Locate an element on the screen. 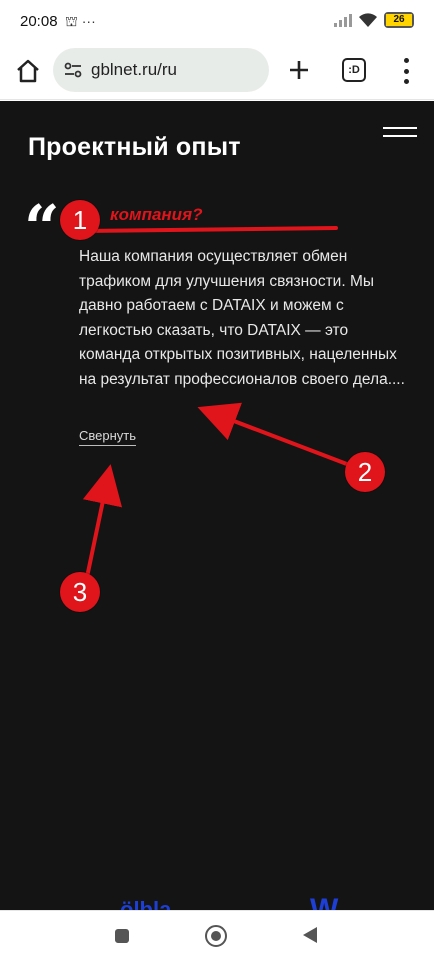 This screenshot has height=953, width=434. system-nav-bar is located at coordinates (217, 931).